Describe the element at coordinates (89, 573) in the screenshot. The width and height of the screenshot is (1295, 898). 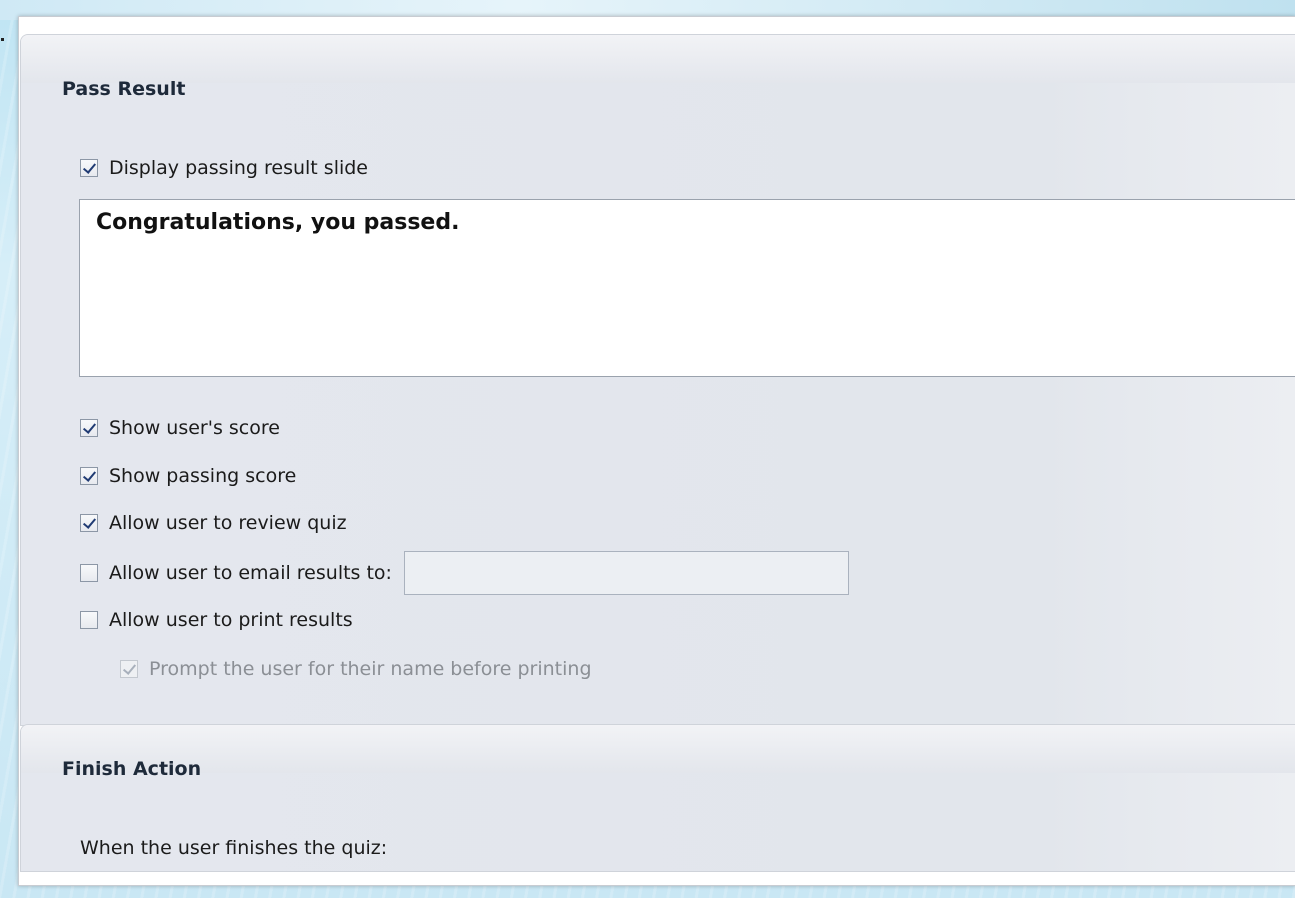
I see `email-results-checkbox` at that location.